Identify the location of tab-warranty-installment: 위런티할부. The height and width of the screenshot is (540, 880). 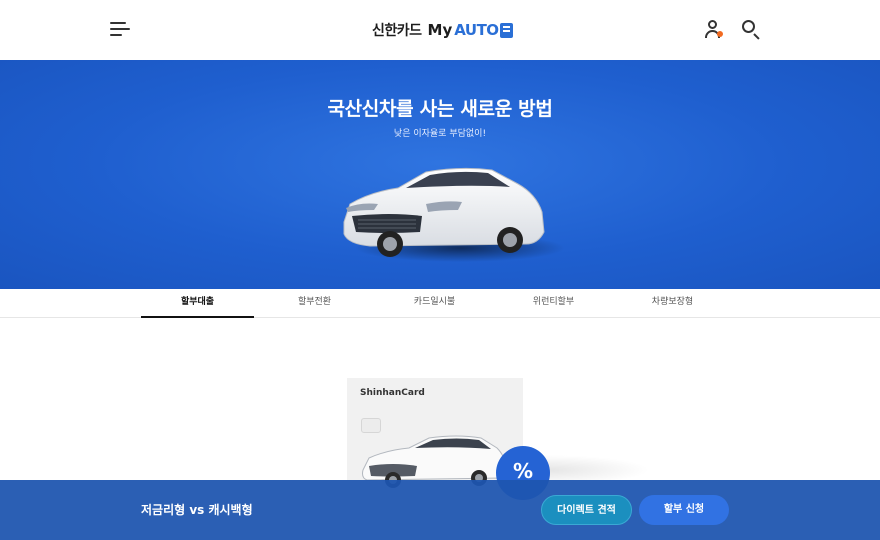
(553, 303).